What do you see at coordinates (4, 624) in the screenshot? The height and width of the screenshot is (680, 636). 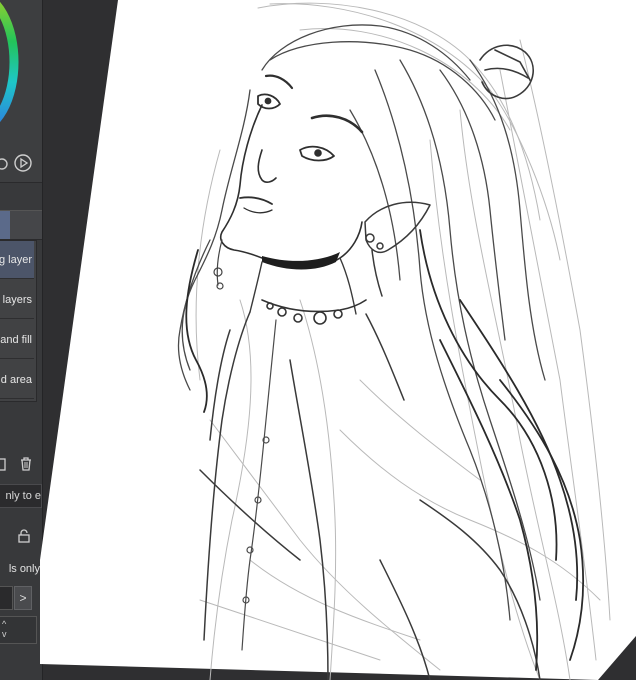 I see `spinner-up-icon: ^` at bounding box center [4, 624].